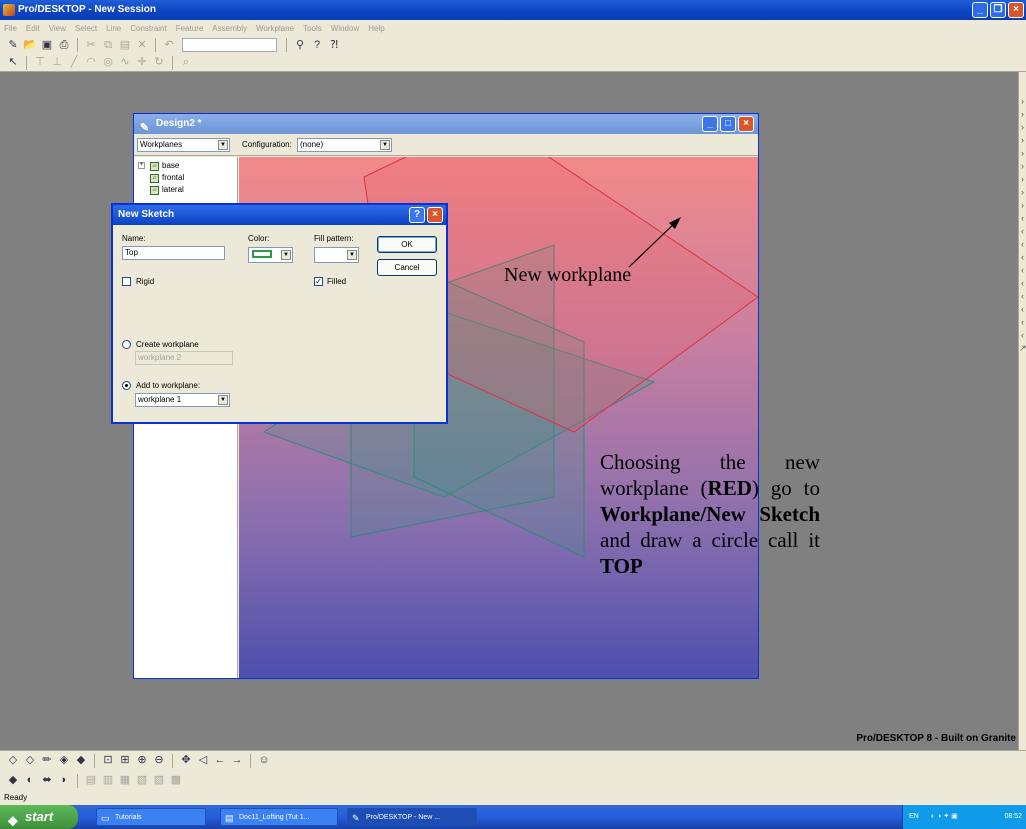 The image size is (1026, 829). I want to click on move-icon: ✛, so click(142, 62).